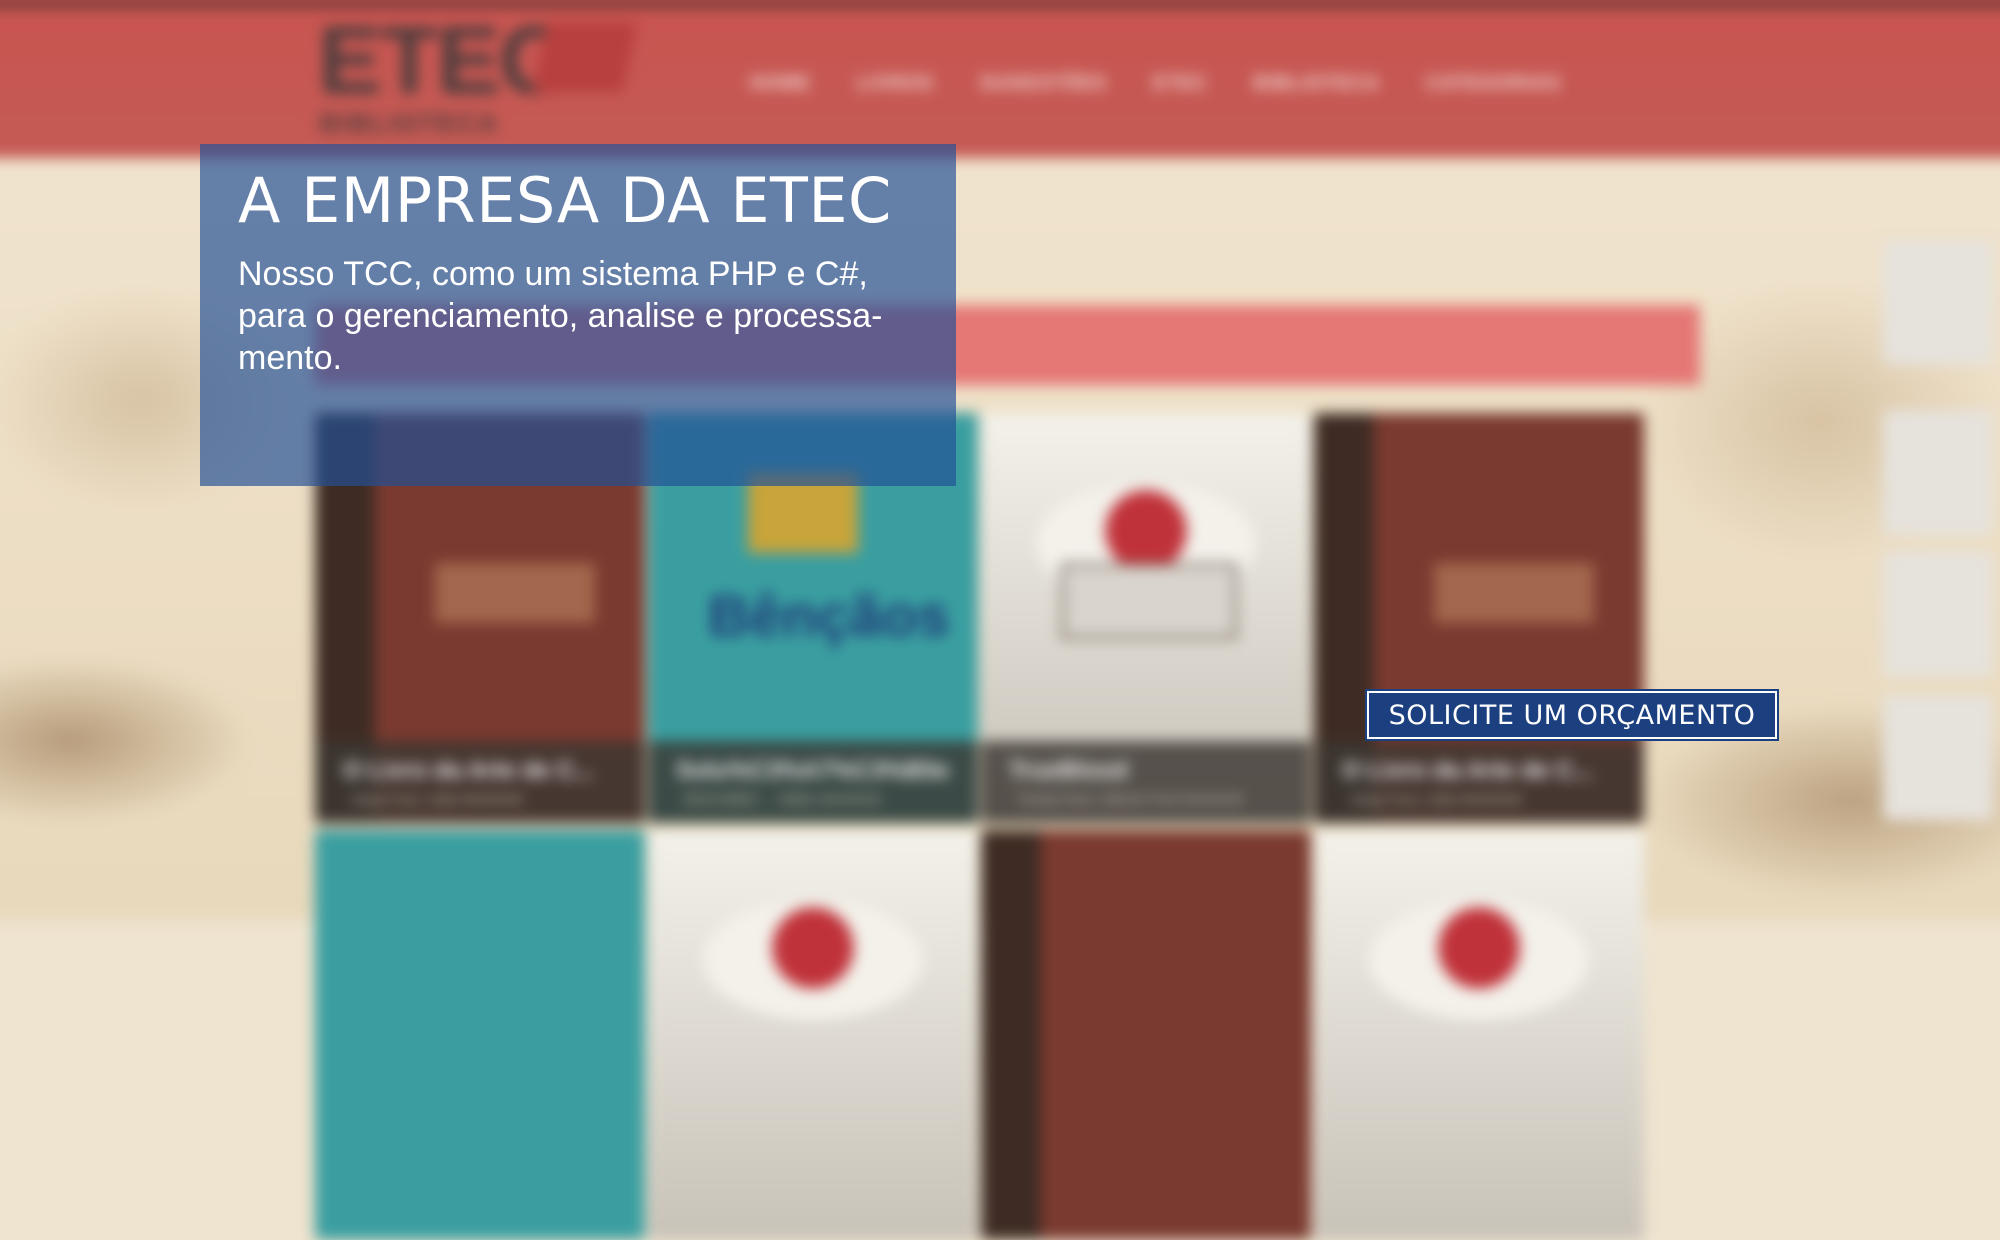  What do you see at coordinates (565, 200) in the screenshot?
I see `hero-title: A EMPRESA DA ETEC` at bounding box center [565, 200].